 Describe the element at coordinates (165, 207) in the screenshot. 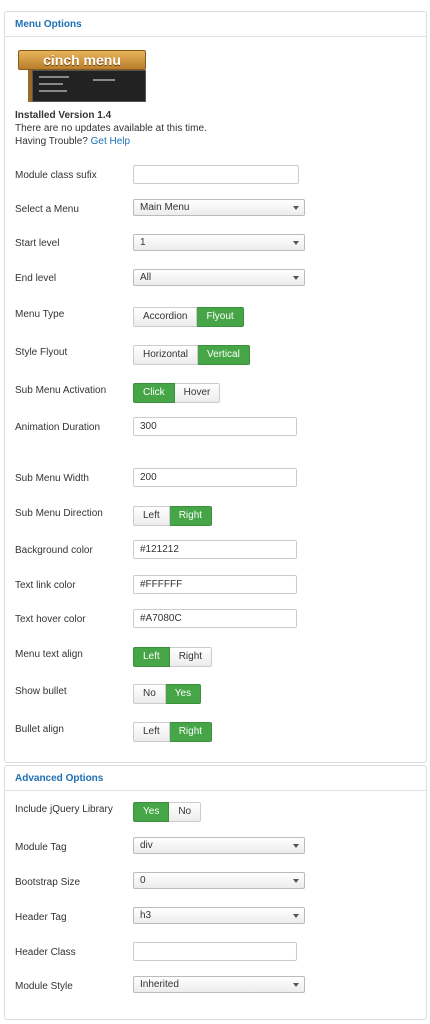

I see `select-menu-value: Main Menu` at that location.